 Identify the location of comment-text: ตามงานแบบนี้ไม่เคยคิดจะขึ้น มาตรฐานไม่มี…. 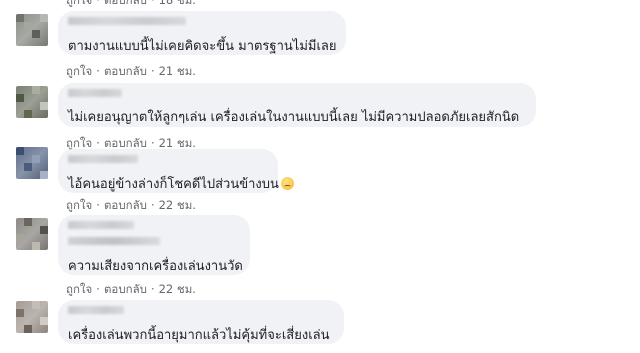
(202, 46).